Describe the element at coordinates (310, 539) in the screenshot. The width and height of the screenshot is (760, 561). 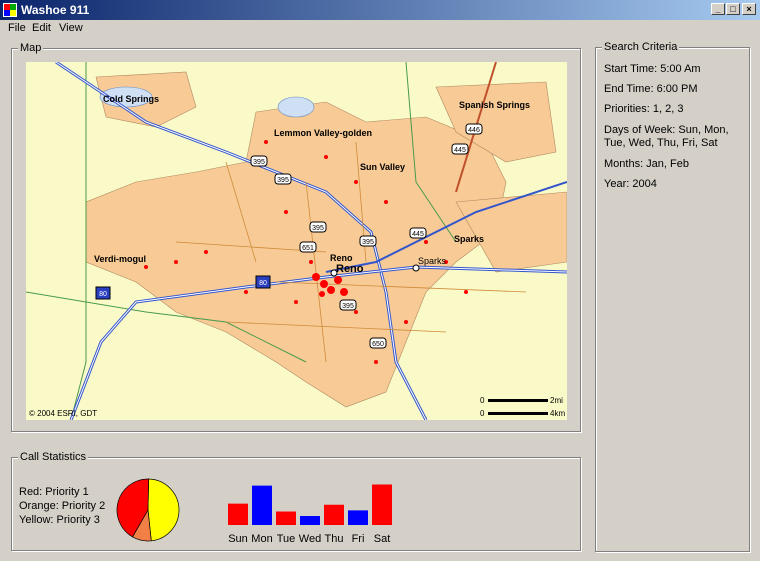
I see `bar-label-wed: Wed` at that location.